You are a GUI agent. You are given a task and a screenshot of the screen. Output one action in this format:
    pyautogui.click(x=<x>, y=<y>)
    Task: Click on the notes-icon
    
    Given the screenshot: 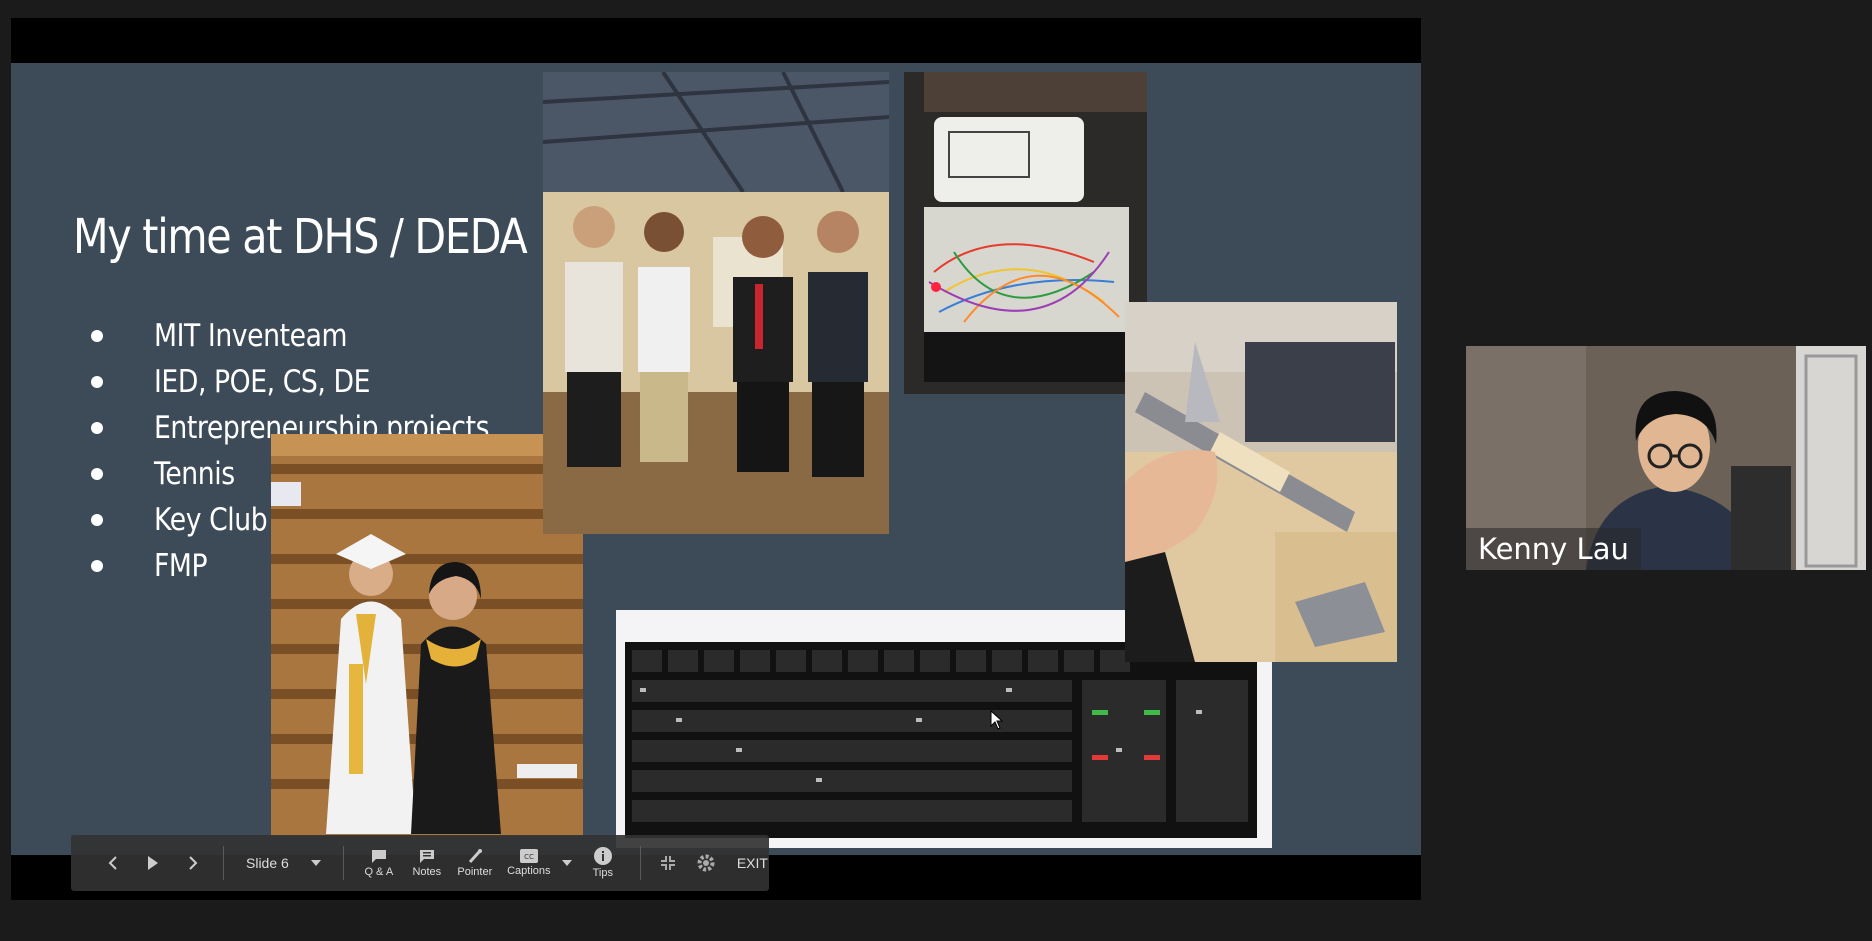 What is the action you would take?
    pyautogui.click(x=426, y=856)
    